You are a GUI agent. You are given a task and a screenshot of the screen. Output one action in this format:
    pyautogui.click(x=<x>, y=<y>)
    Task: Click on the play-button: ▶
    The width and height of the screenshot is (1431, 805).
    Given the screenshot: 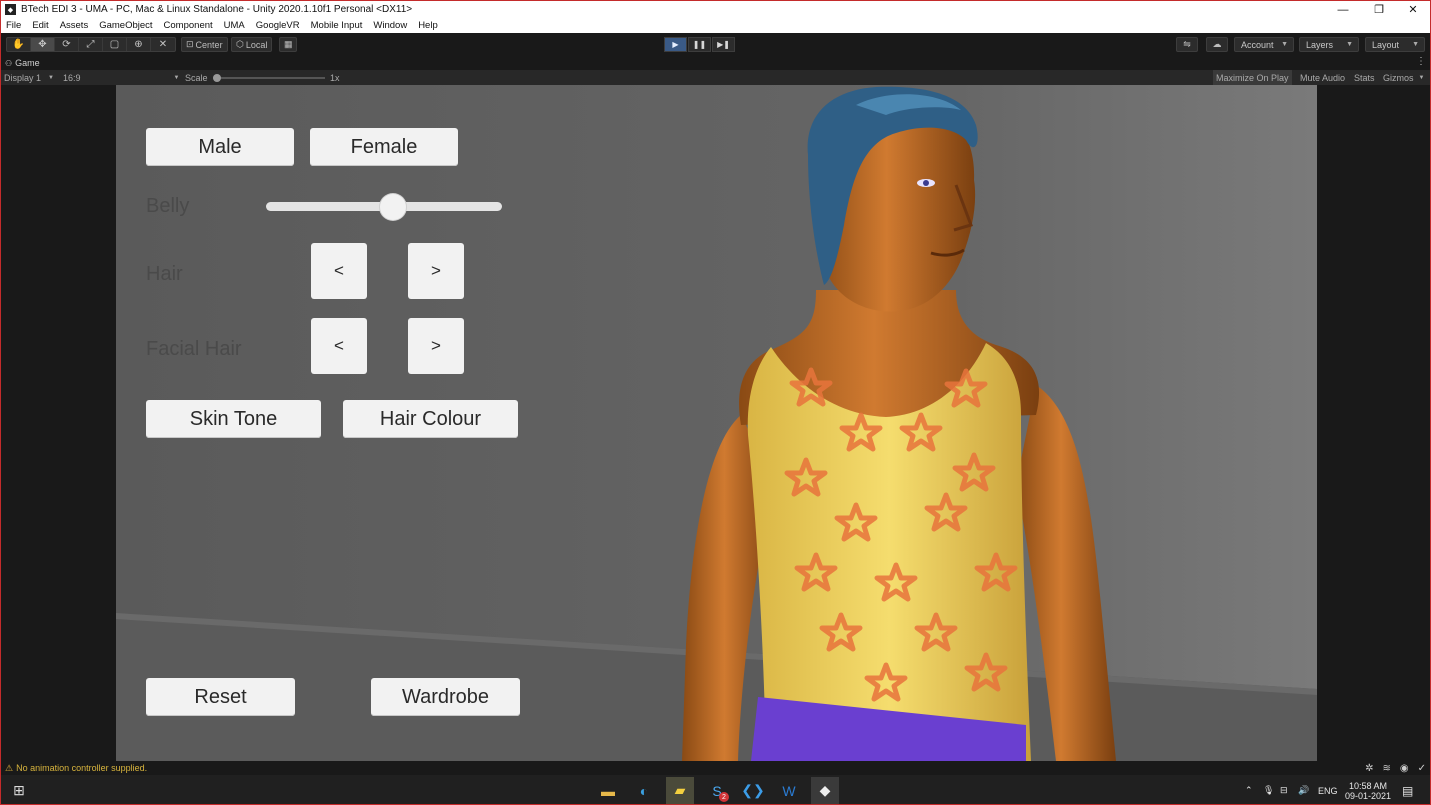 What is the action you would take?
    pyautogui.click(x=675, y=44)
    